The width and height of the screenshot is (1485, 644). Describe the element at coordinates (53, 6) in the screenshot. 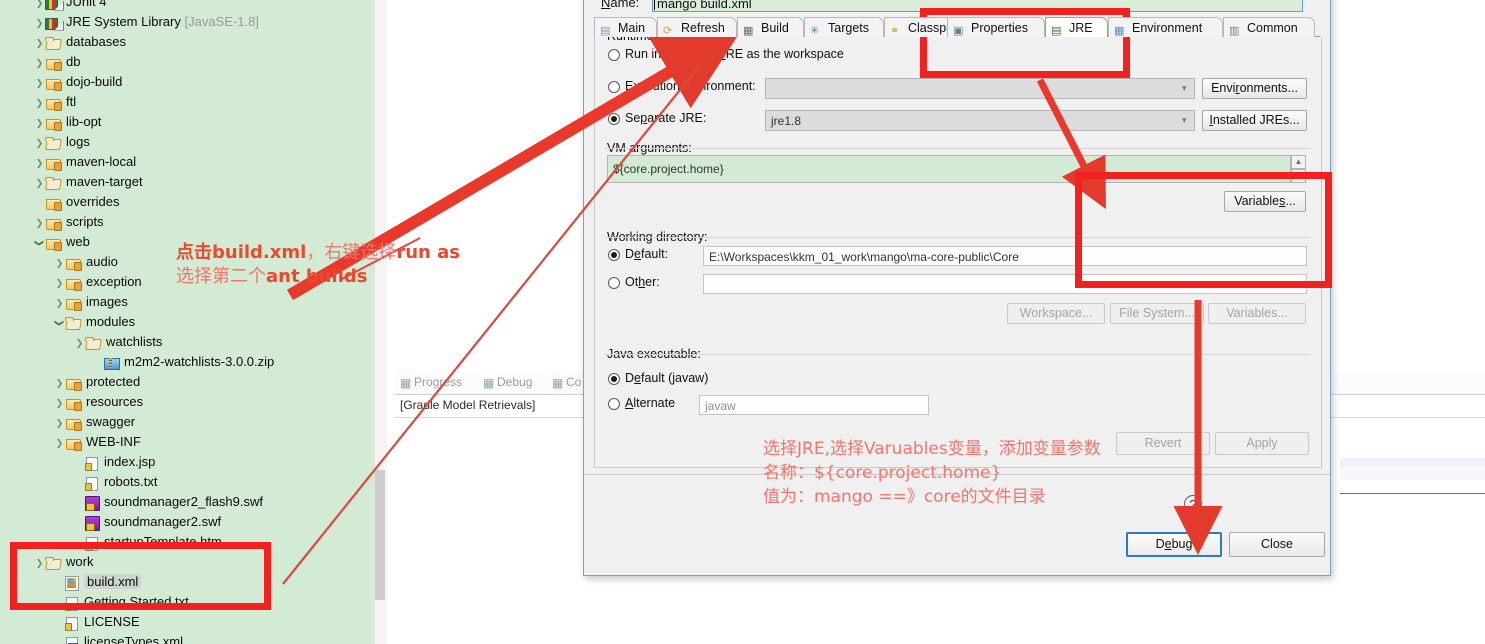

I see `tree-item-junit-4: ❯ JUnit 4` at that location.